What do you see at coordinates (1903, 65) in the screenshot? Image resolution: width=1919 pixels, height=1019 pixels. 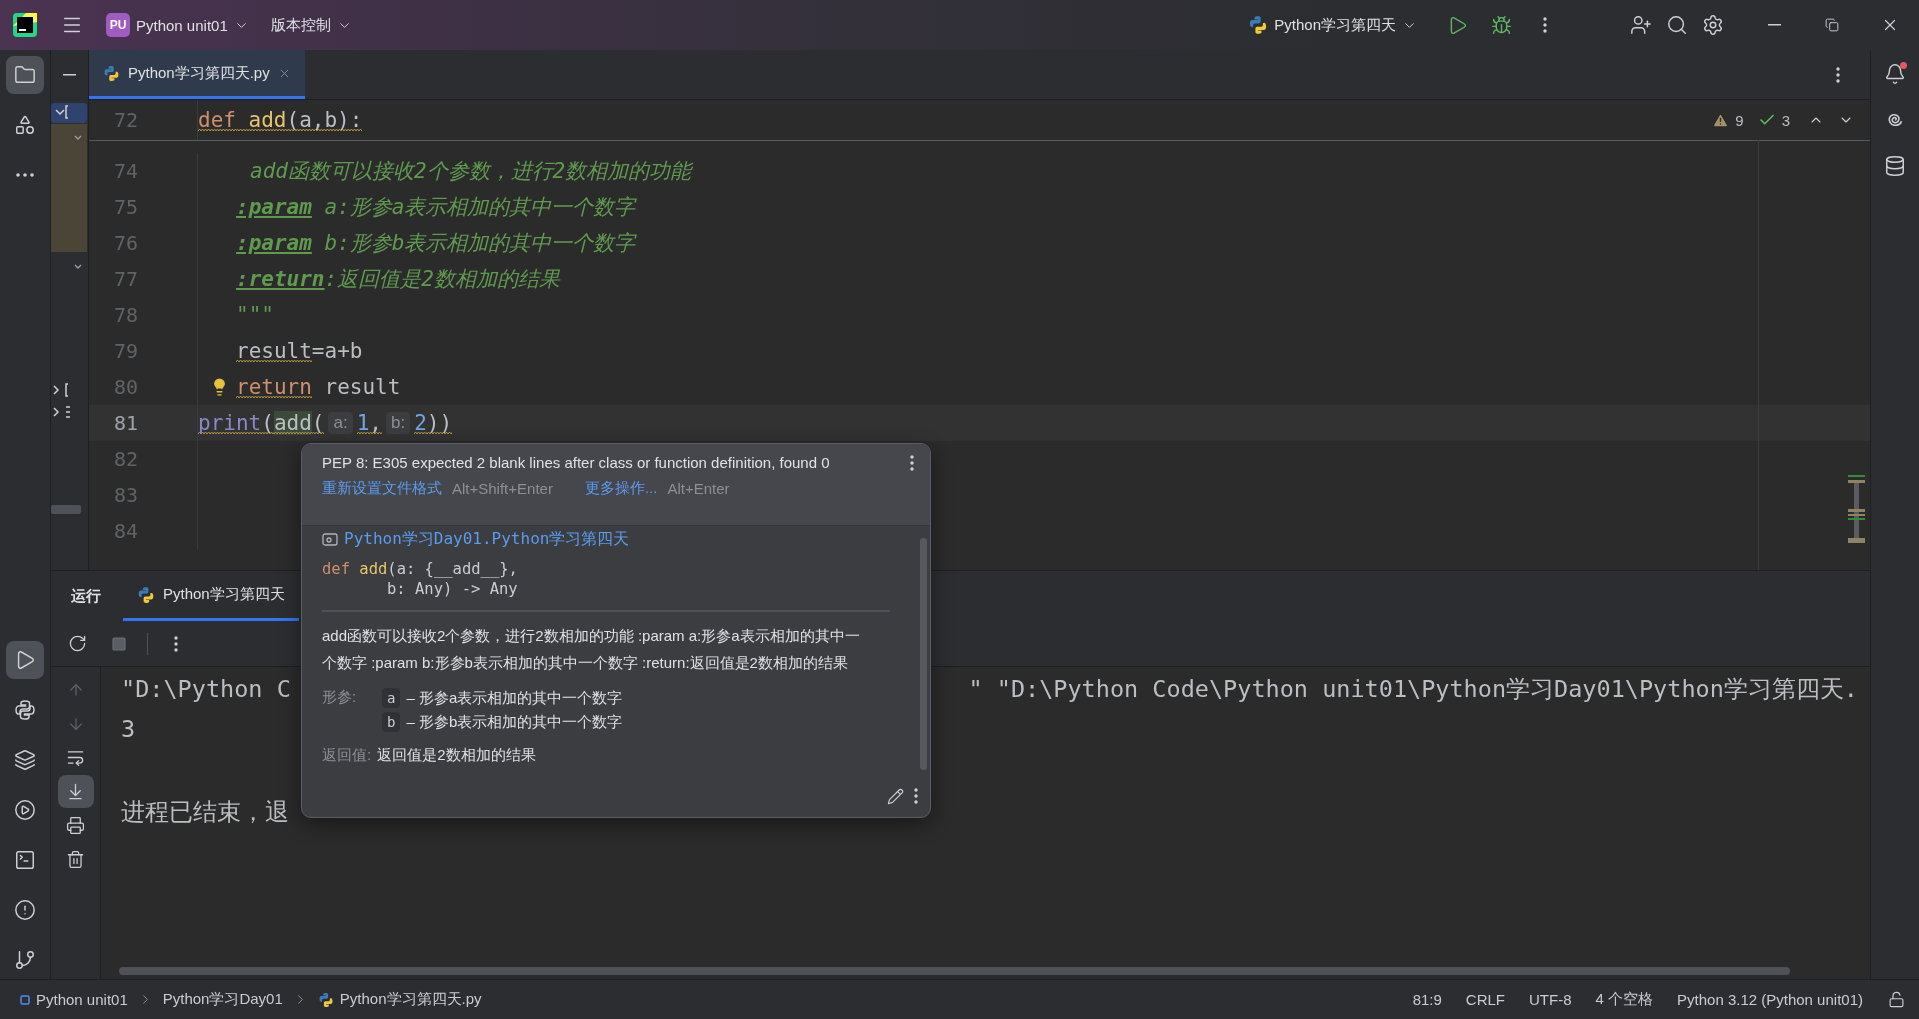 I see `unread-dot` at bounding box center [1903, 65].